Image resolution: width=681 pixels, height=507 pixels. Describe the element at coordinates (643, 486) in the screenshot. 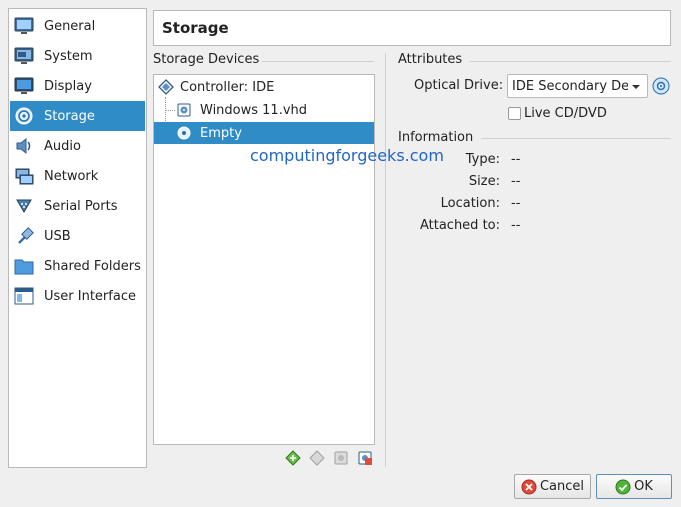

I see `ok-button-label: OK` at that location.